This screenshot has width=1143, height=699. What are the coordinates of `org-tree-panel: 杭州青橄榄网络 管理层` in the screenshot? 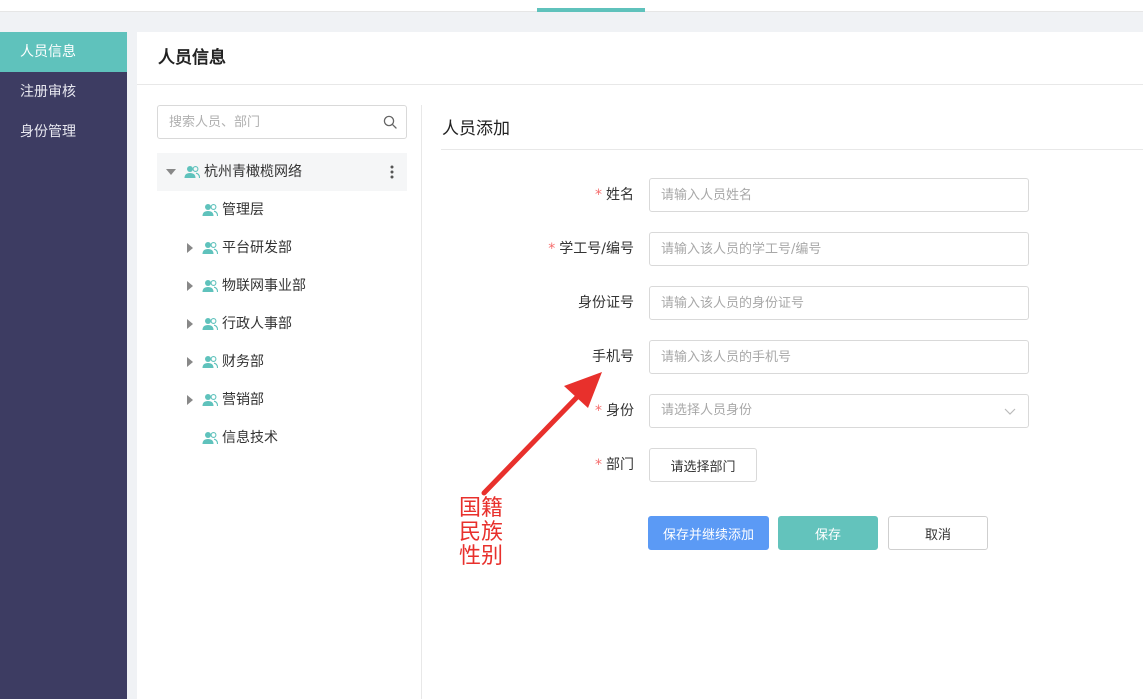 It's located at (282, 281).